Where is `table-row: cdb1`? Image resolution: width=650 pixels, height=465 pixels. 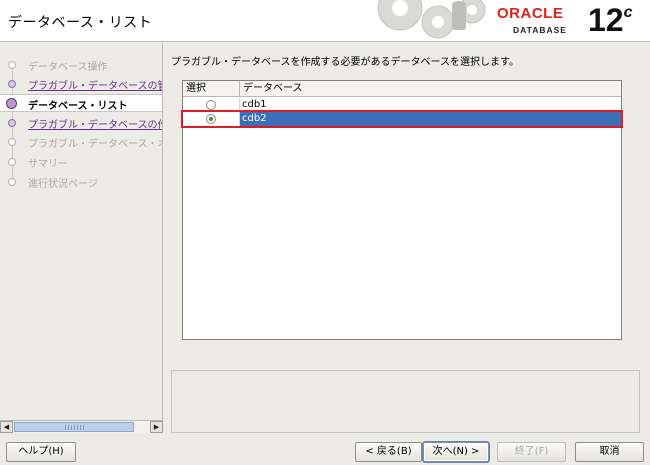 table-row: cdb1 is located at coordinates (402, 105).